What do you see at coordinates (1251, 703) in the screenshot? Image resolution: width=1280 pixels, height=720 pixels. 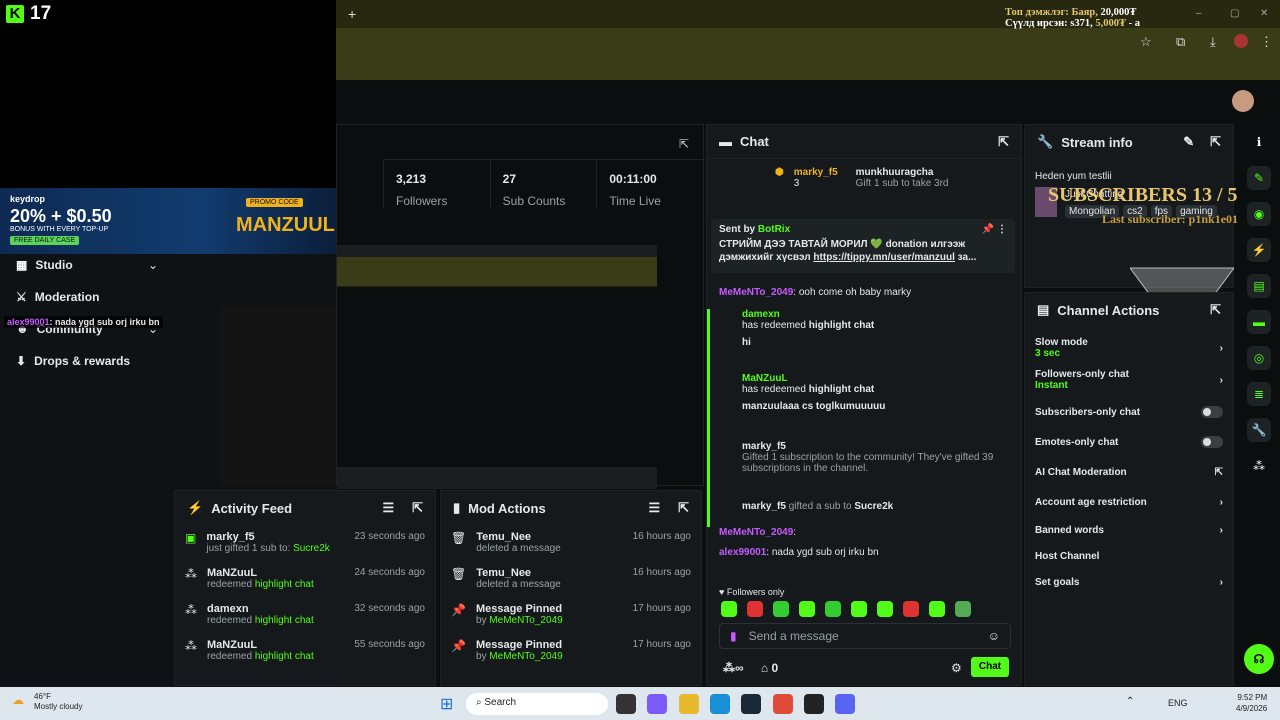 I see `clock: 9:52 PM 4/9/2026` at bounding box center [1251, 703].